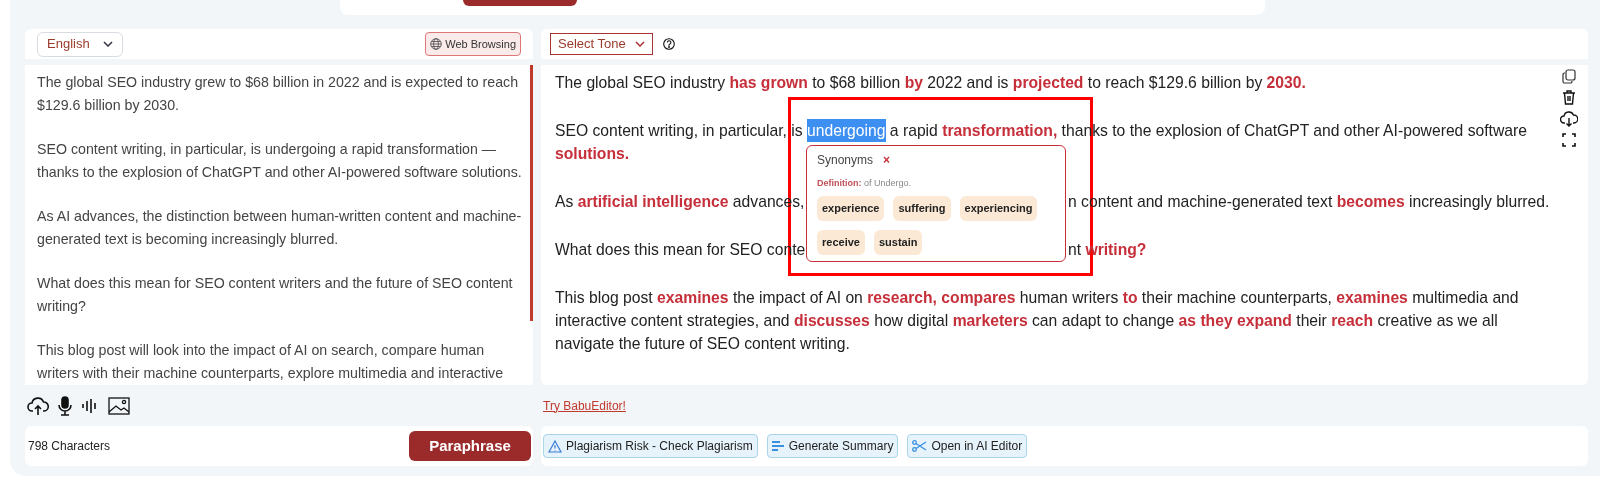  Describe the element at coordinates (669, 44) in the screenshot. I see `help-icon` at that location.